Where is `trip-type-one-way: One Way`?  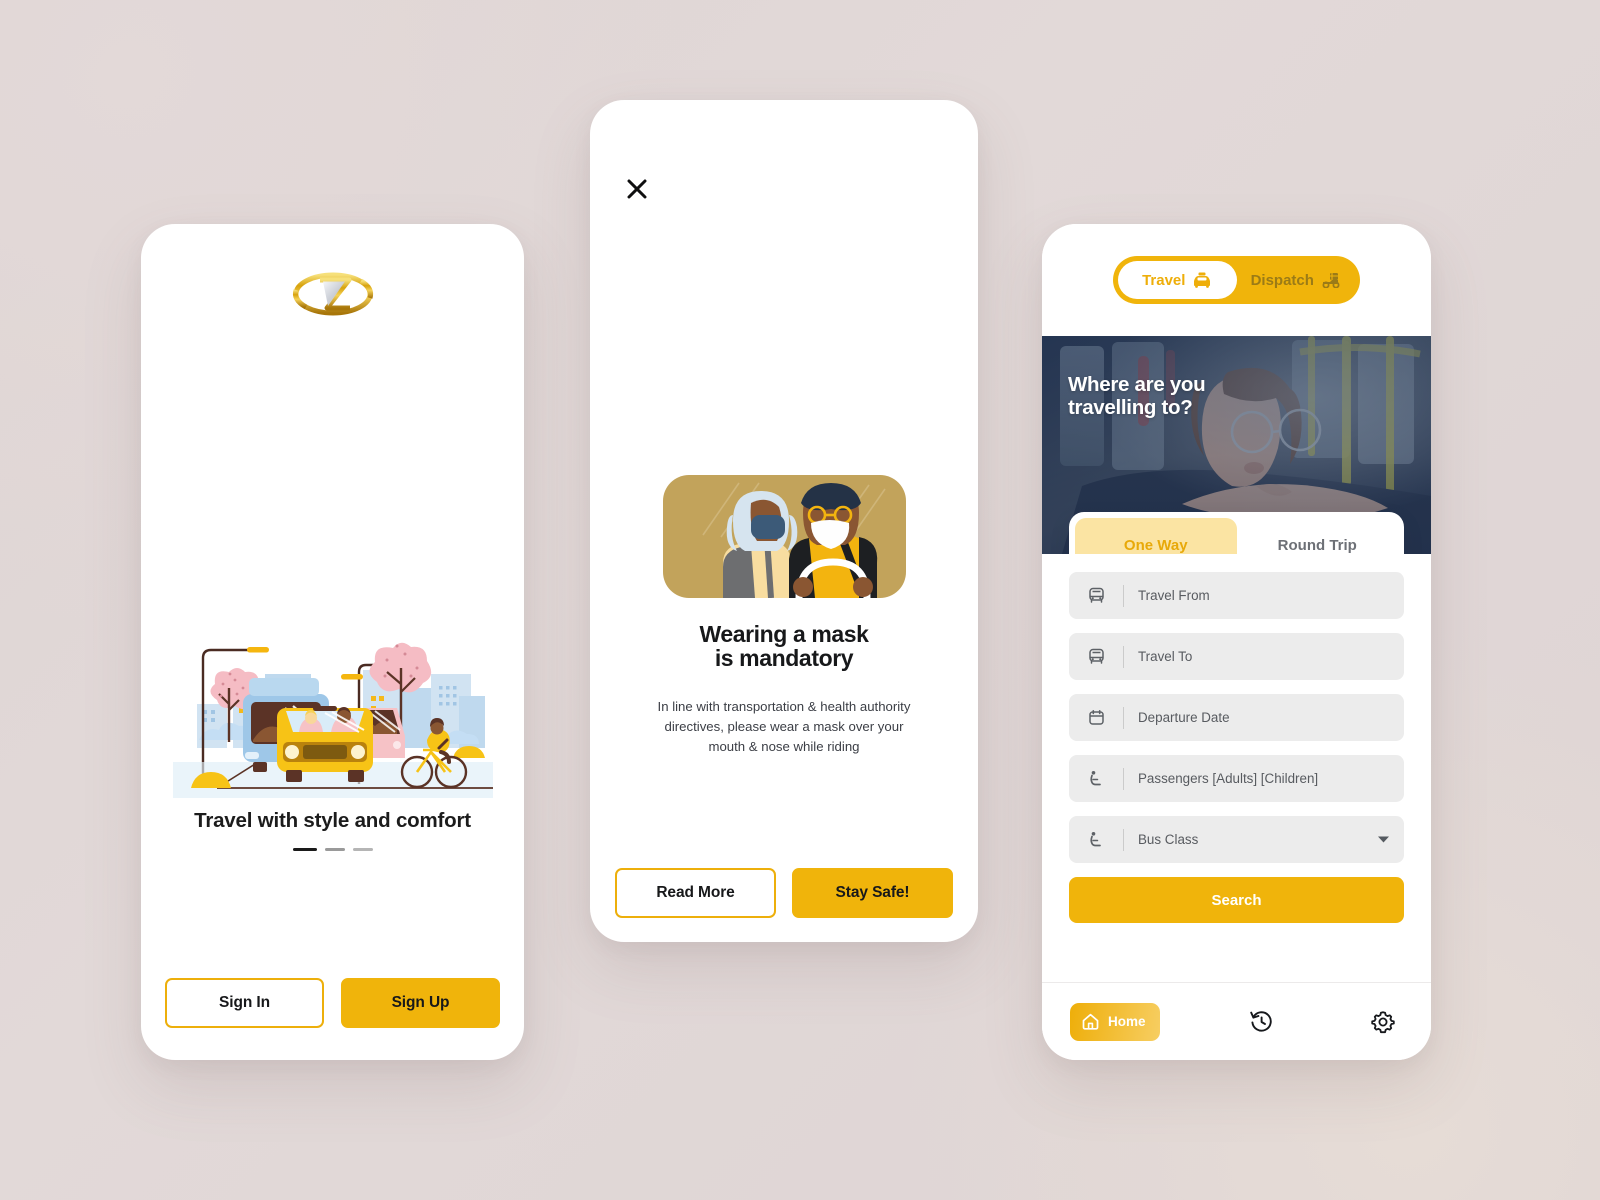
trip-type-one-way: One Way is located at coordinates (1156, 536).